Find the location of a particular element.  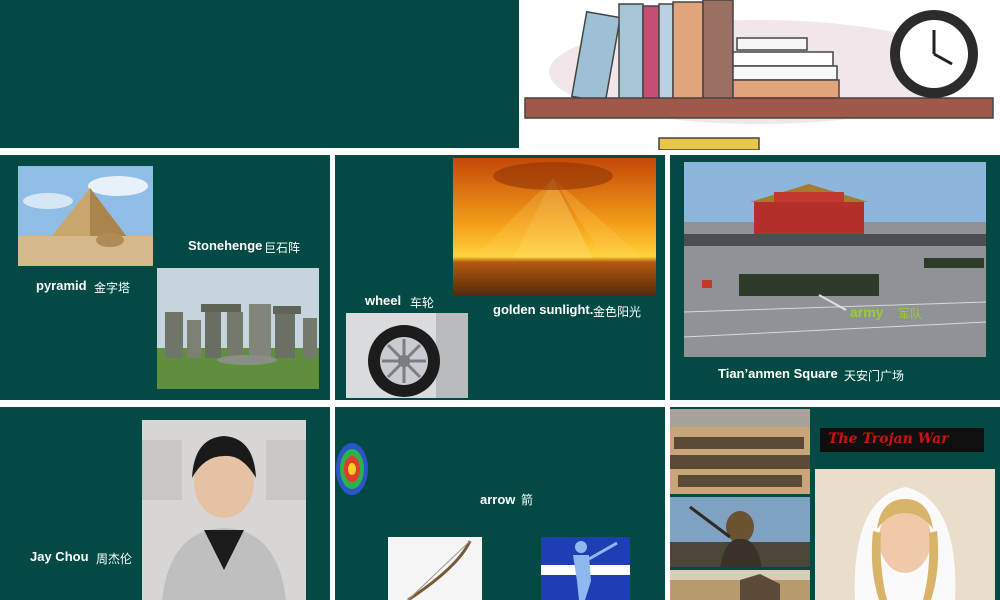

jay-chou-cn-label: 周杰伦 is located at coordinates (114, 559).